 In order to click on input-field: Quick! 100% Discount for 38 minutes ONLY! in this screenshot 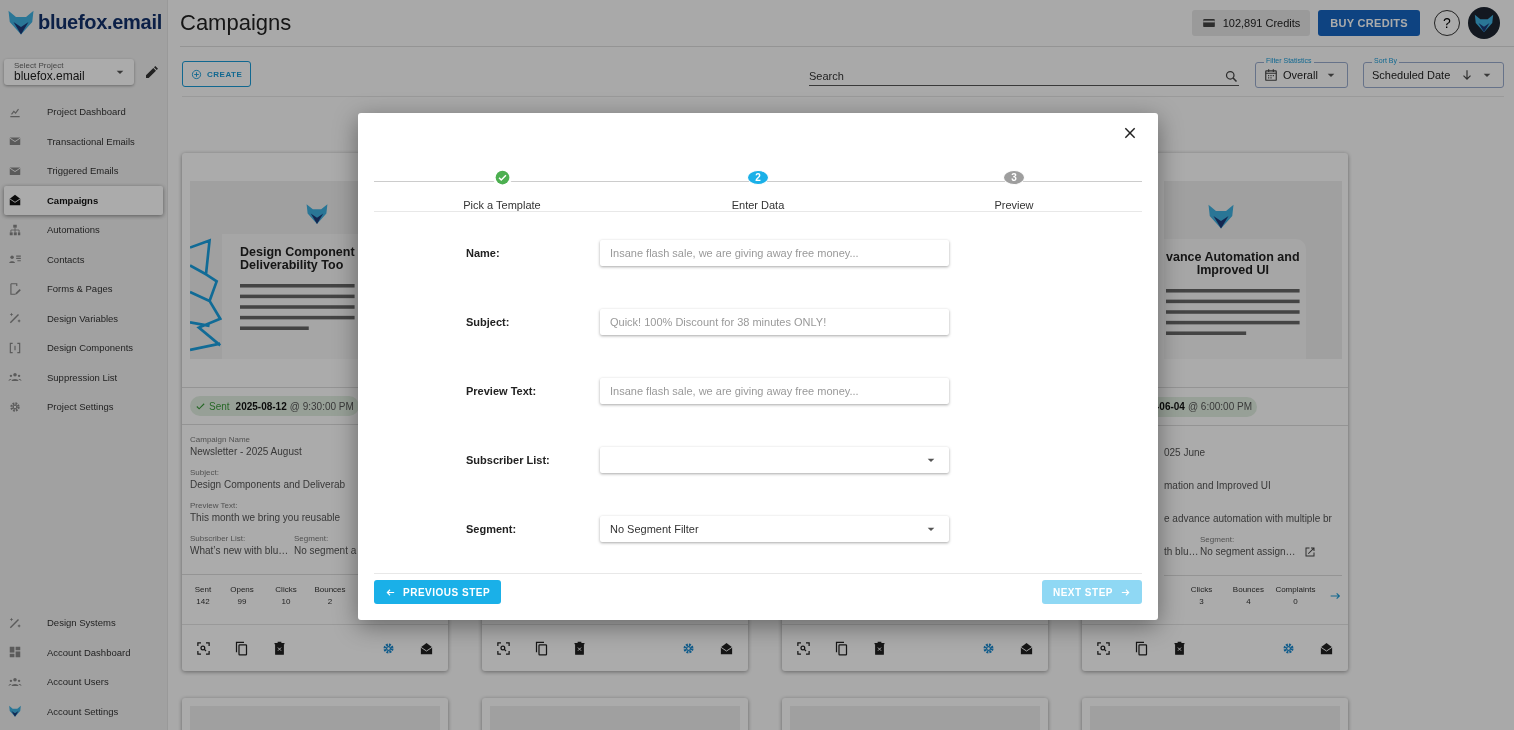, I will do `click(774, 322)`.